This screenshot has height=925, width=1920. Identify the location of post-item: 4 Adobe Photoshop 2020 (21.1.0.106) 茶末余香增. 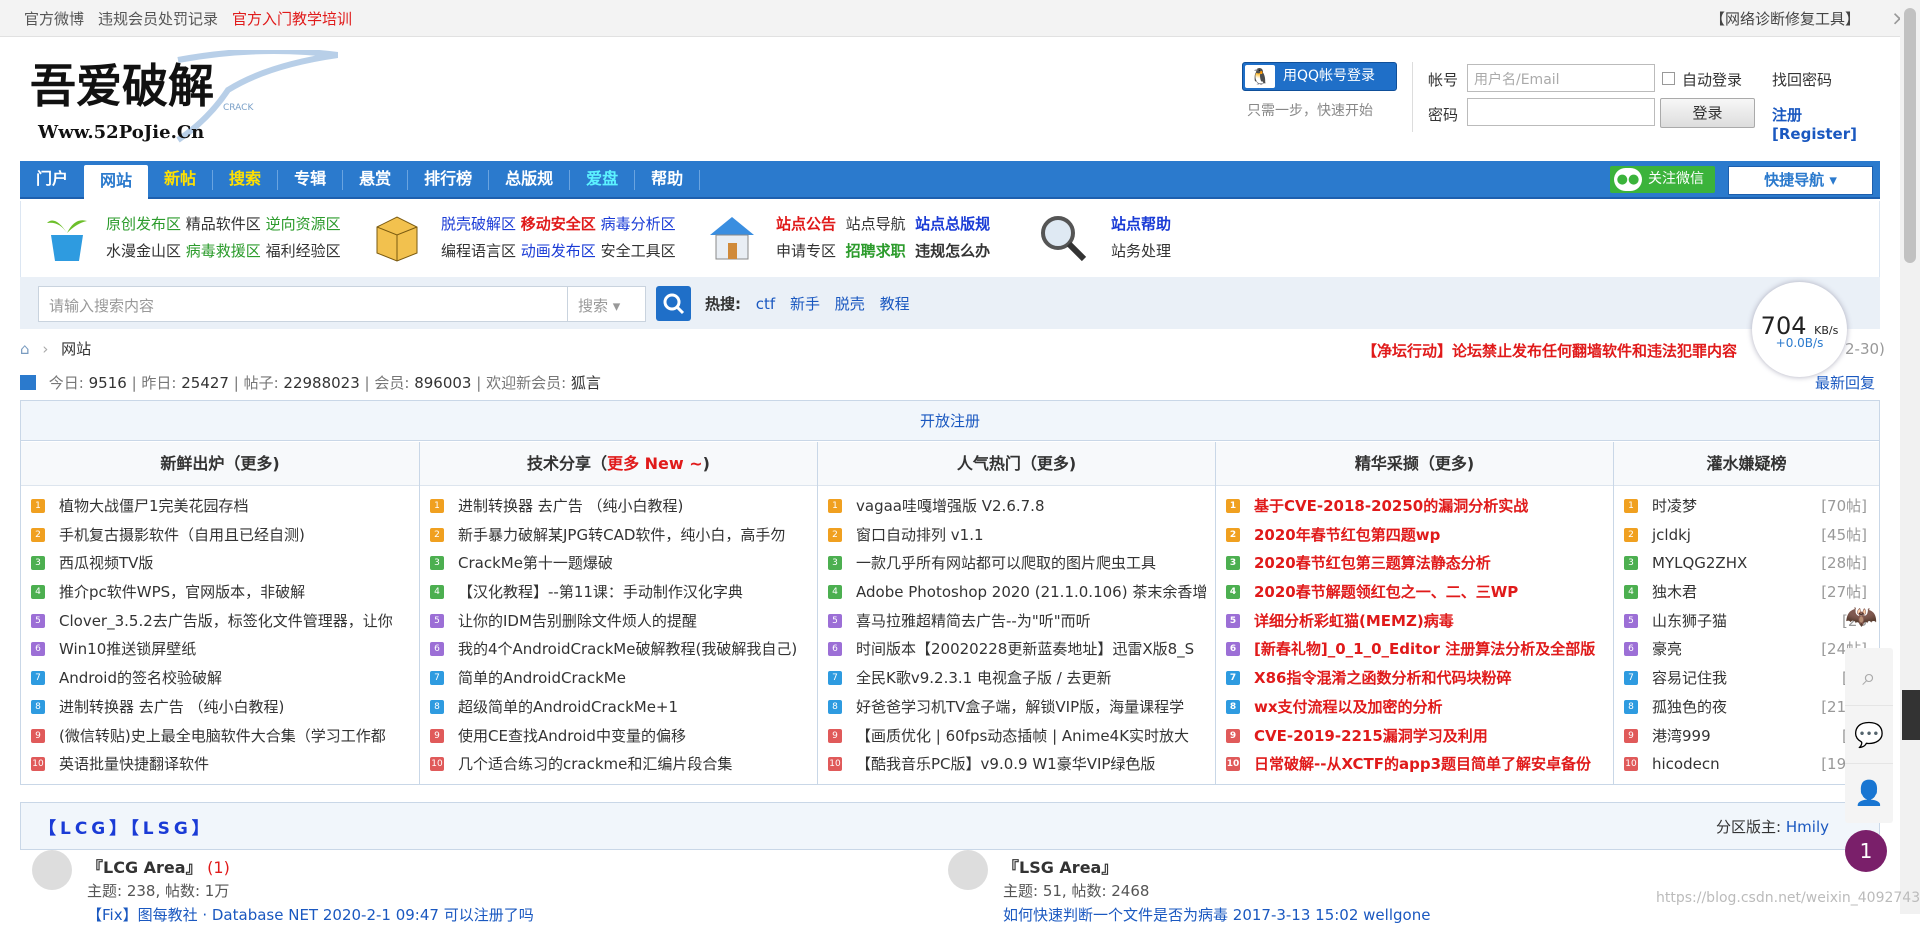
(1016, 592).